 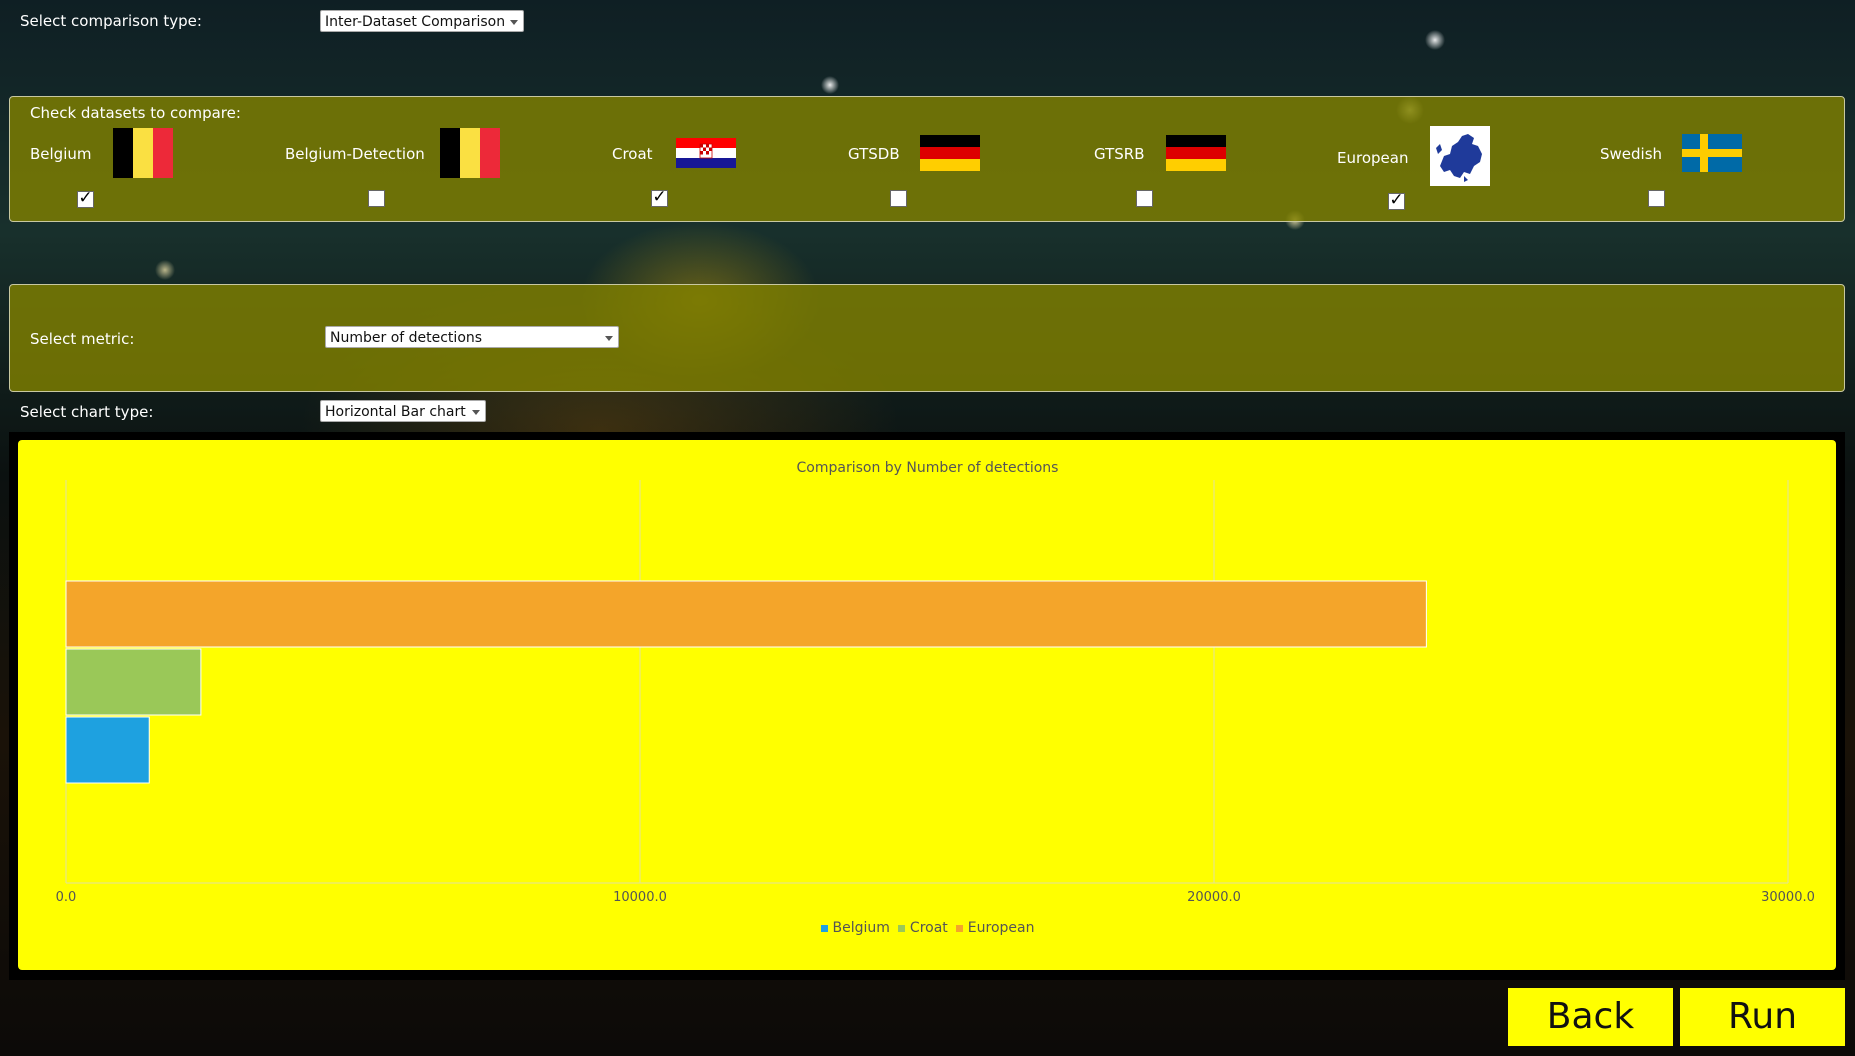 I want to click on x-tick-label: 30000.0, so click(x=1788, y=897).